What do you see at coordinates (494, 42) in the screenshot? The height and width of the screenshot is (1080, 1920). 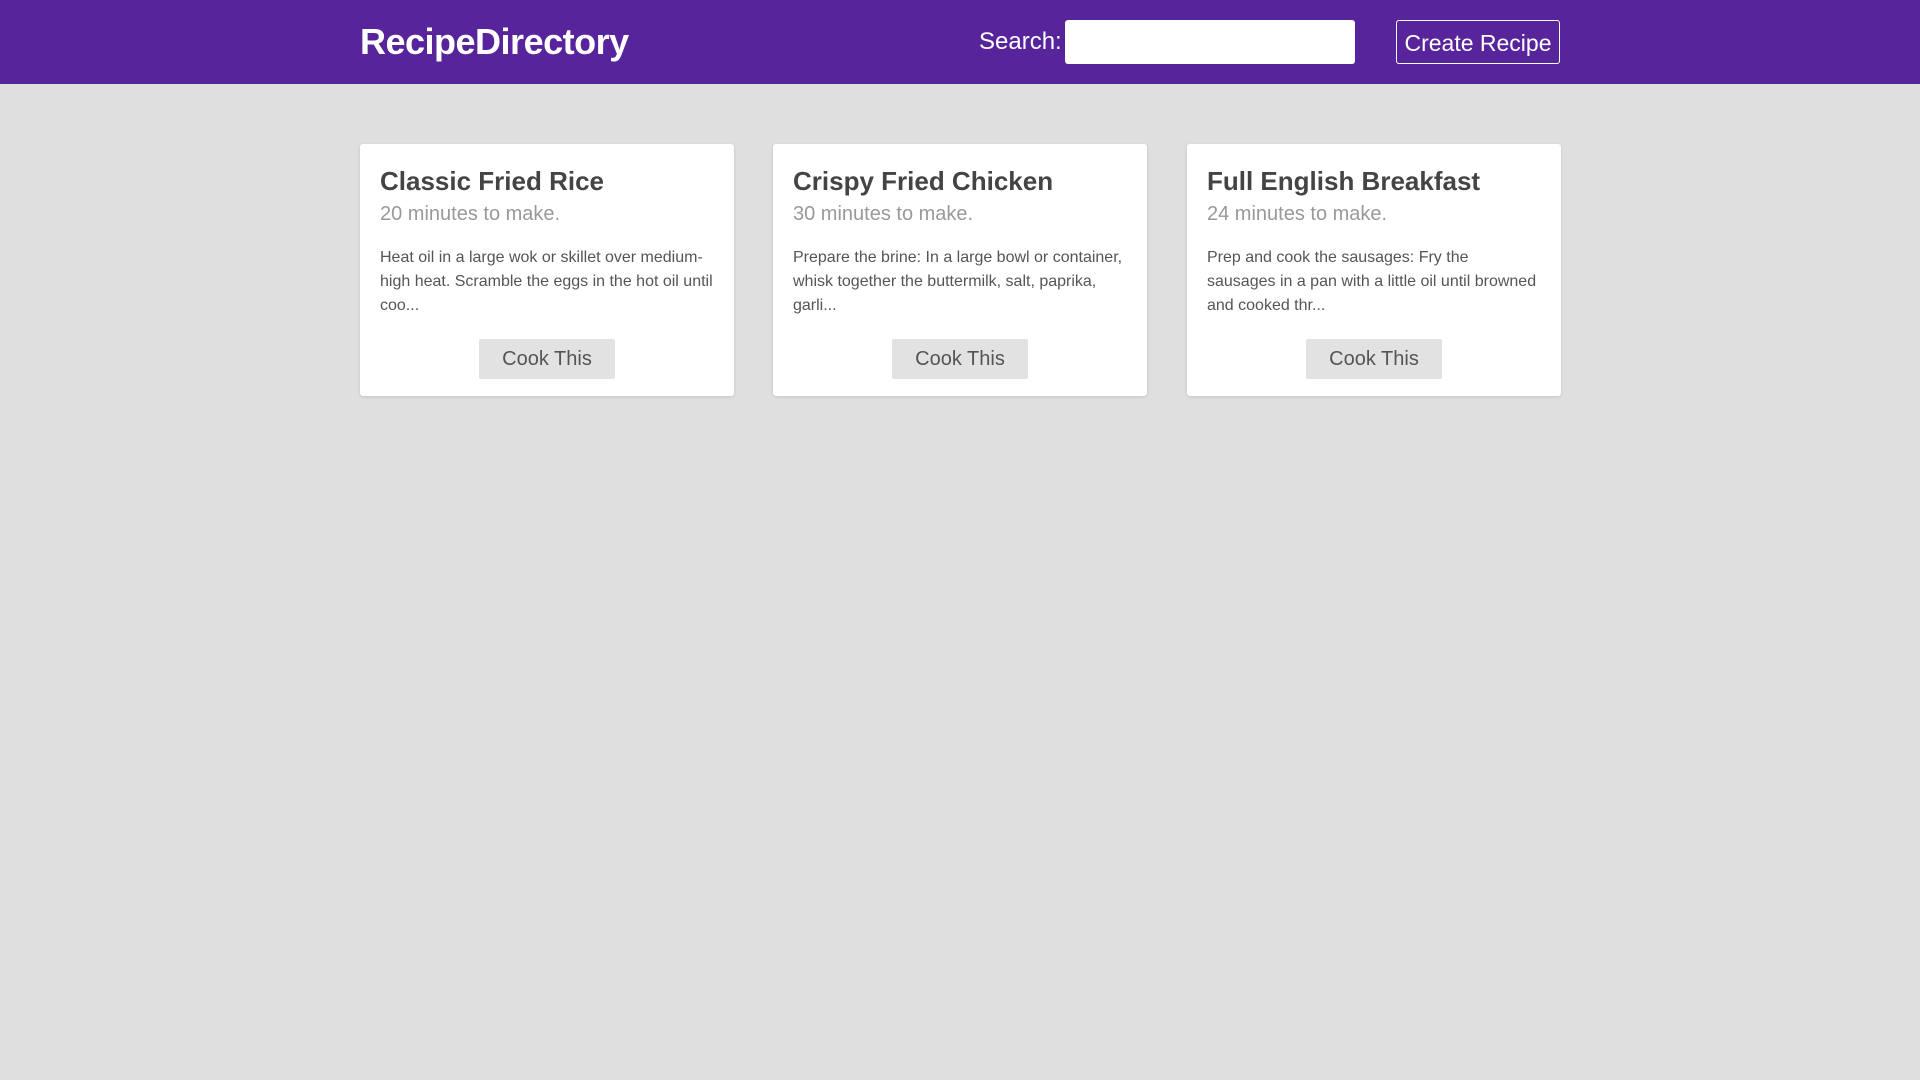 I see `brand-logo-link: RecipeDirectory` at bounding box center [494, 42].